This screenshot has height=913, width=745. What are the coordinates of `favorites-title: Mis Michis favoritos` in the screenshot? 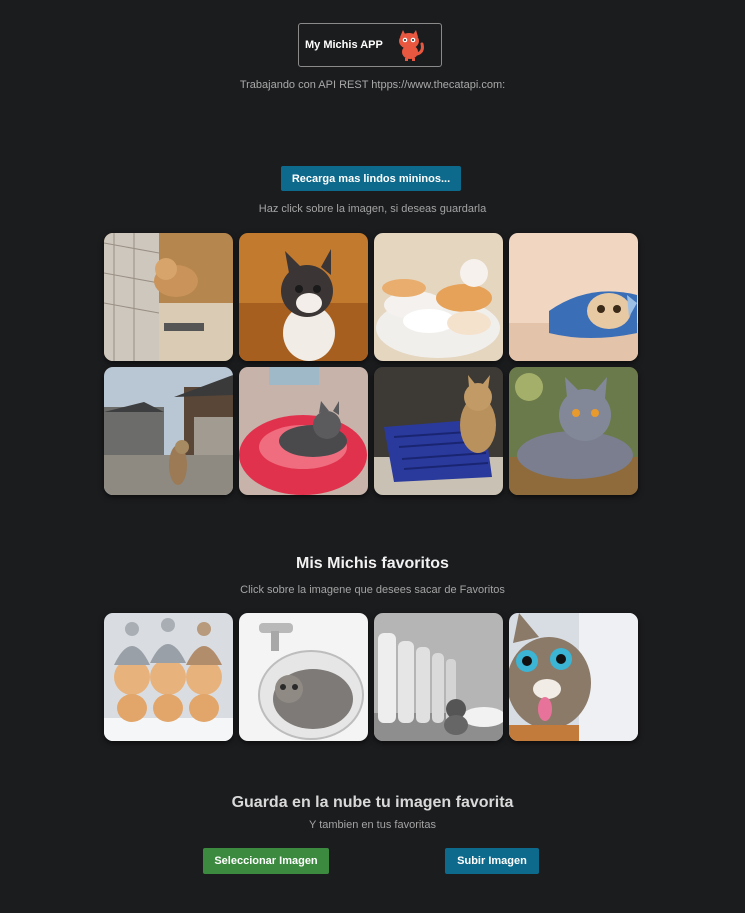 It's located at (372, 563).